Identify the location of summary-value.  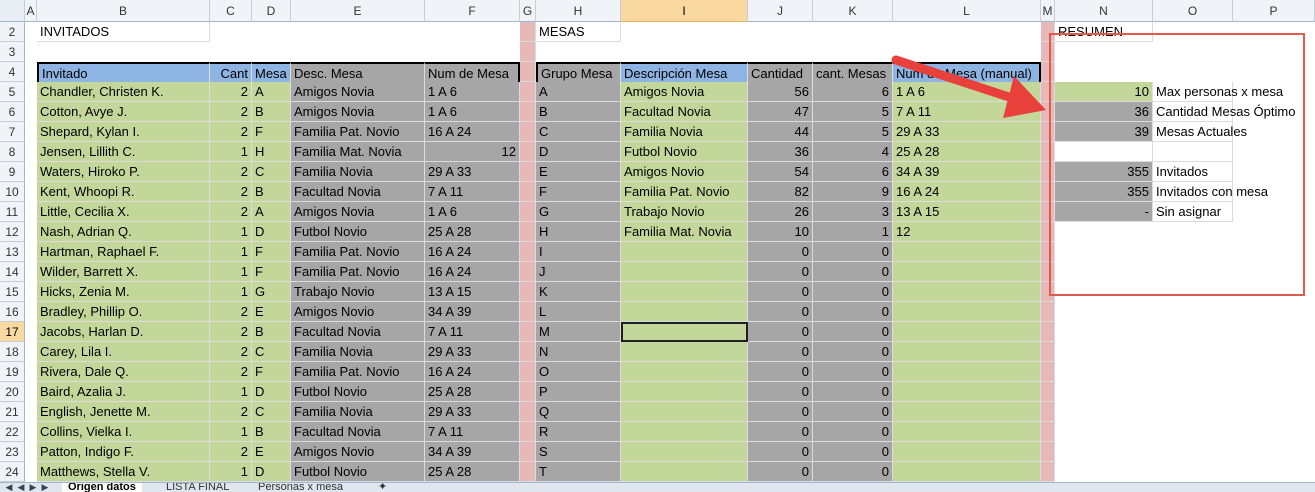
(1104, 152).